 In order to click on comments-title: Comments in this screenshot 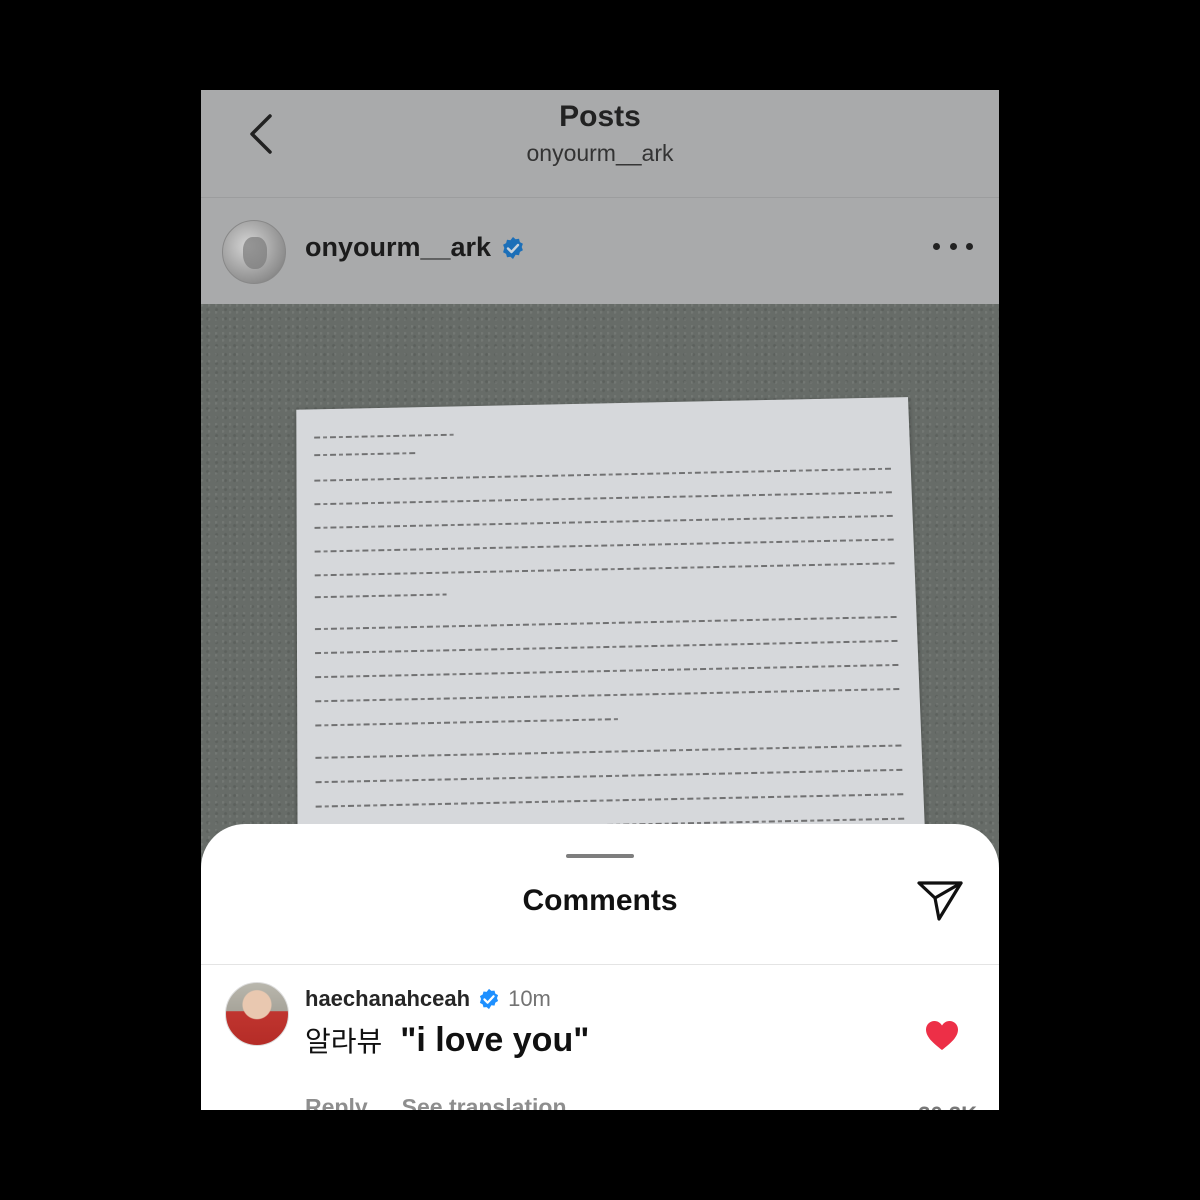, I will do `click(600, 900)`.